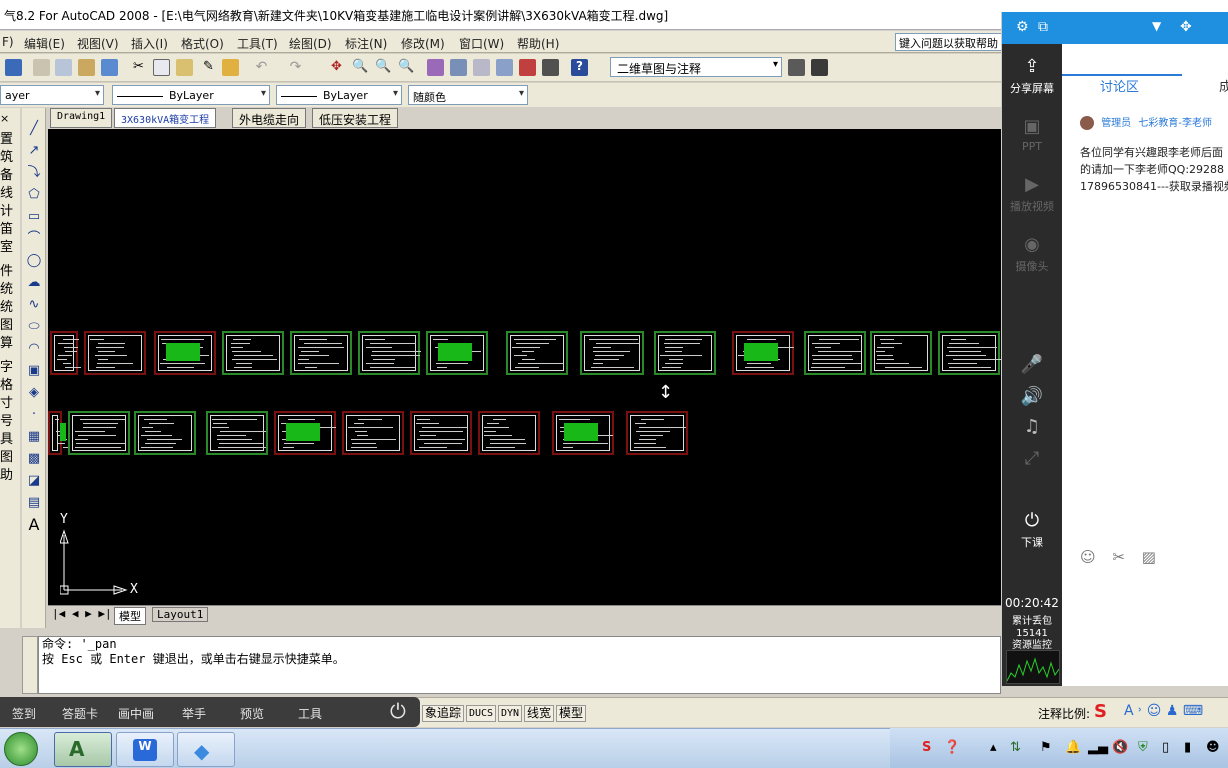 This screenshot has width=1228, height=768. What do you see at coordinates (24, 713) in the screenshot?
I see `checkin-button: 签到` at bounding box center [24, 713].